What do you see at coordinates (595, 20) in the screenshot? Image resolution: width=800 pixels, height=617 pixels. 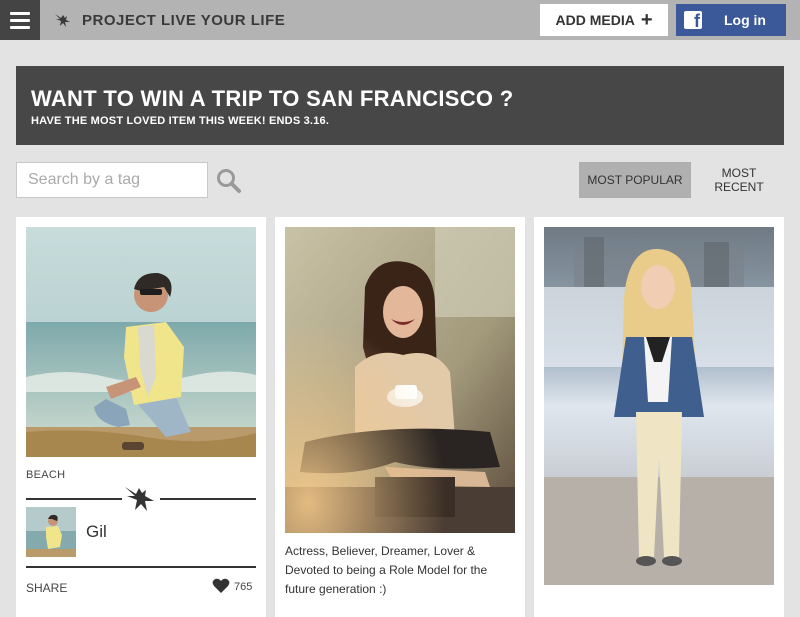 I see `add-media-label: ADD MEDIA` at bounding box center [595, 20].